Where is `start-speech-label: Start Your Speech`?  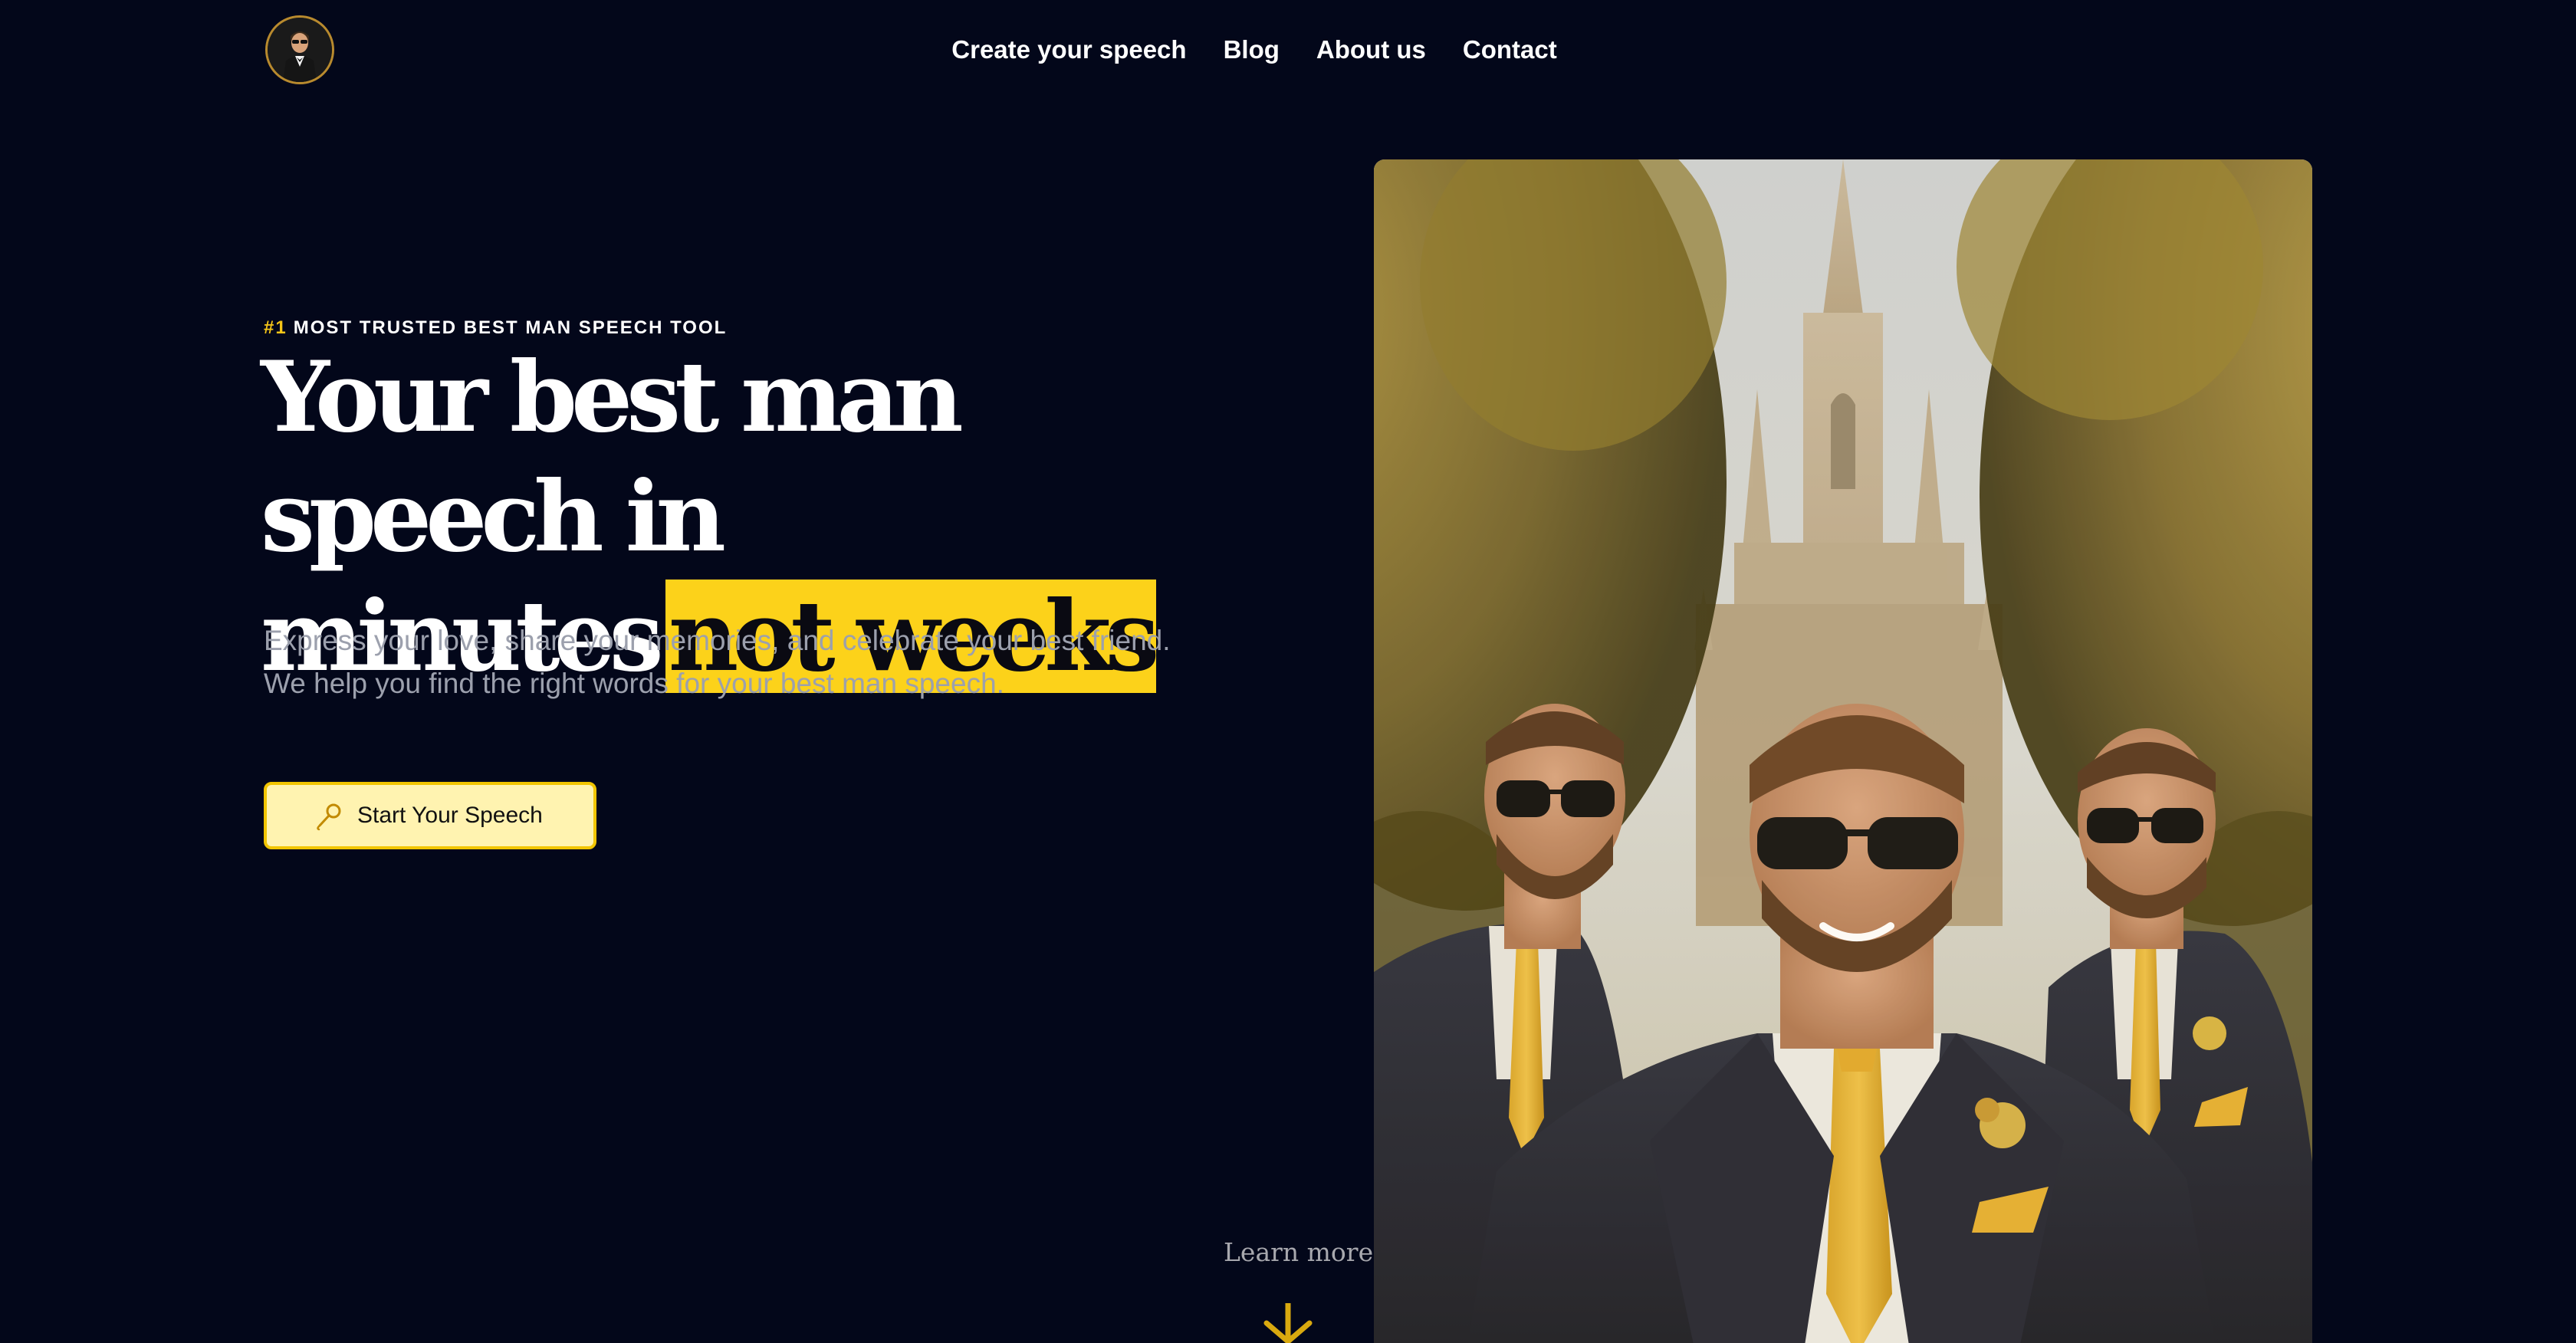 start-speech-label: Start Your Speech is located at coordinates (450, 816).